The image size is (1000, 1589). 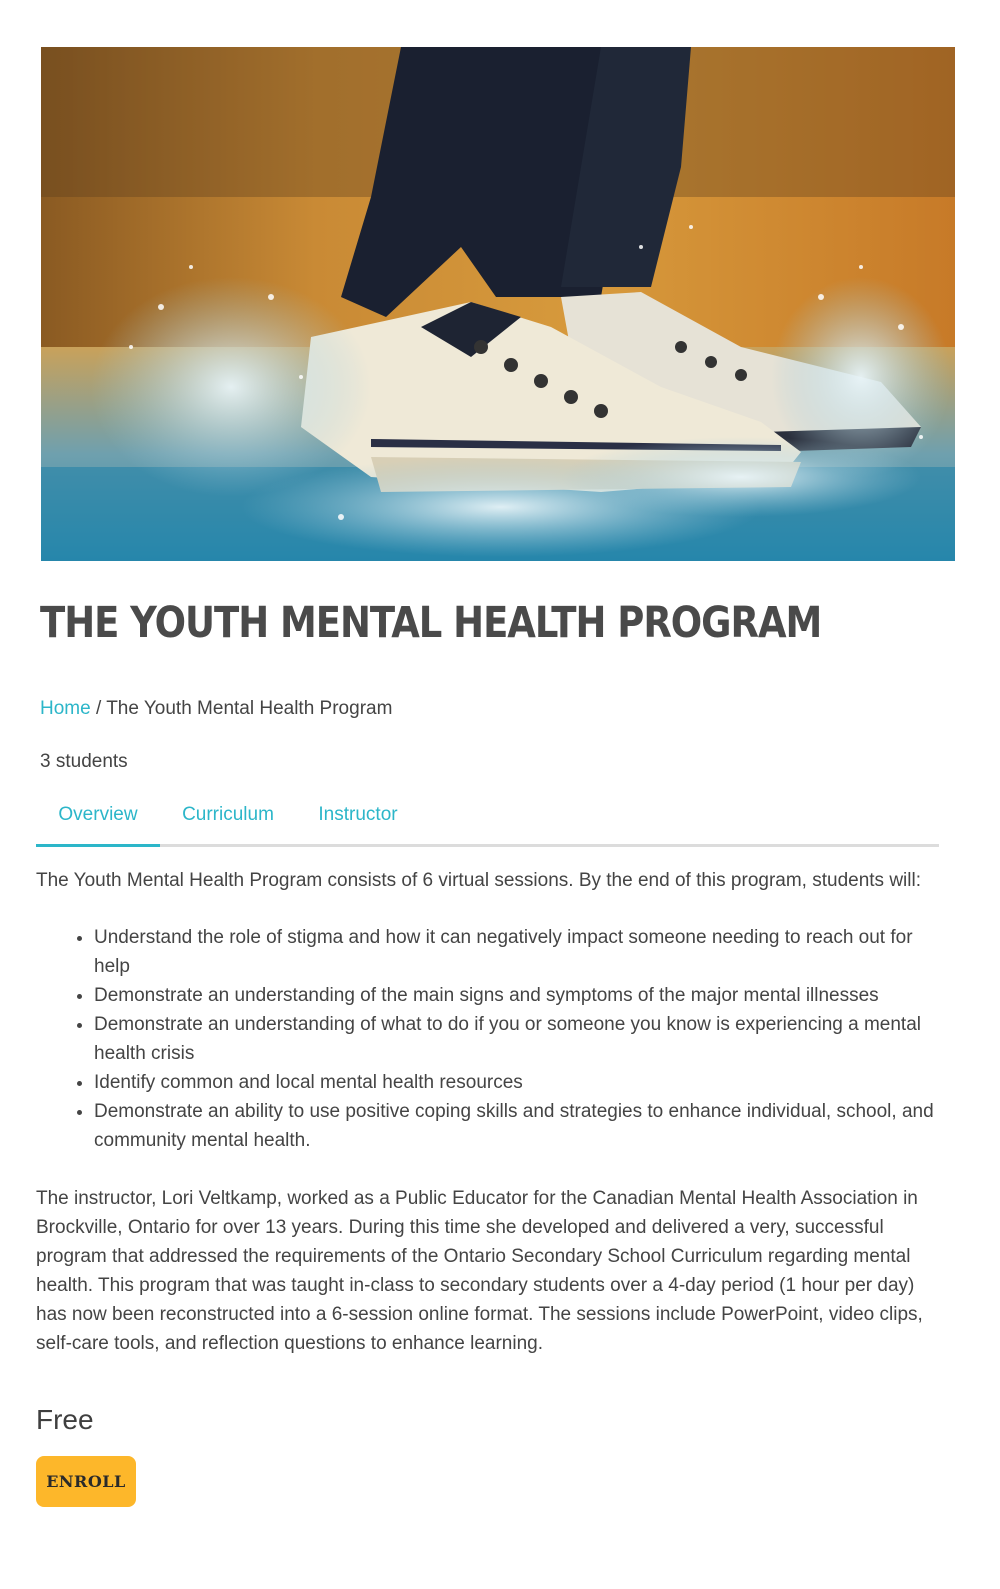 What do you see at coordinates (86, 1481) in the screenshot?
I see `enroll-button: ENROLL` at bounding box center [86, 1481].